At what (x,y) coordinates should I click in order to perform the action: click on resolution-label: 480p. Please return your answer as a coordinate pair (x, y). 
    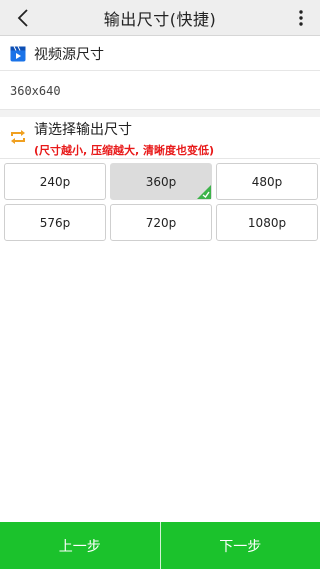
    Looking at the image, I should click on (267, 181).